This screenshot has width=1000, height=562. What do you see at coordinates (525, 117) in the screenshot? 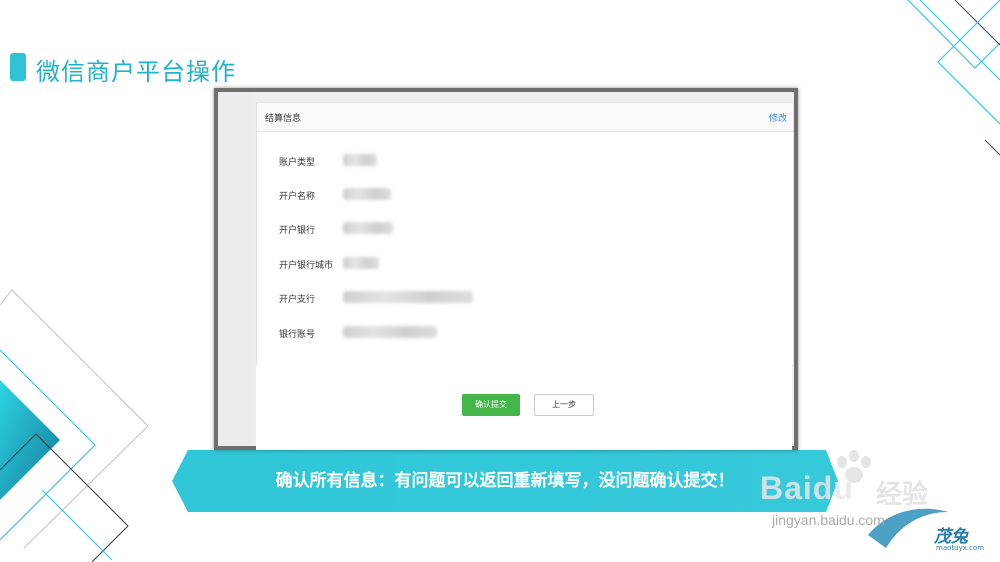
I see `panel-header: 结算信息 修改` at bounding box center [525, 117].